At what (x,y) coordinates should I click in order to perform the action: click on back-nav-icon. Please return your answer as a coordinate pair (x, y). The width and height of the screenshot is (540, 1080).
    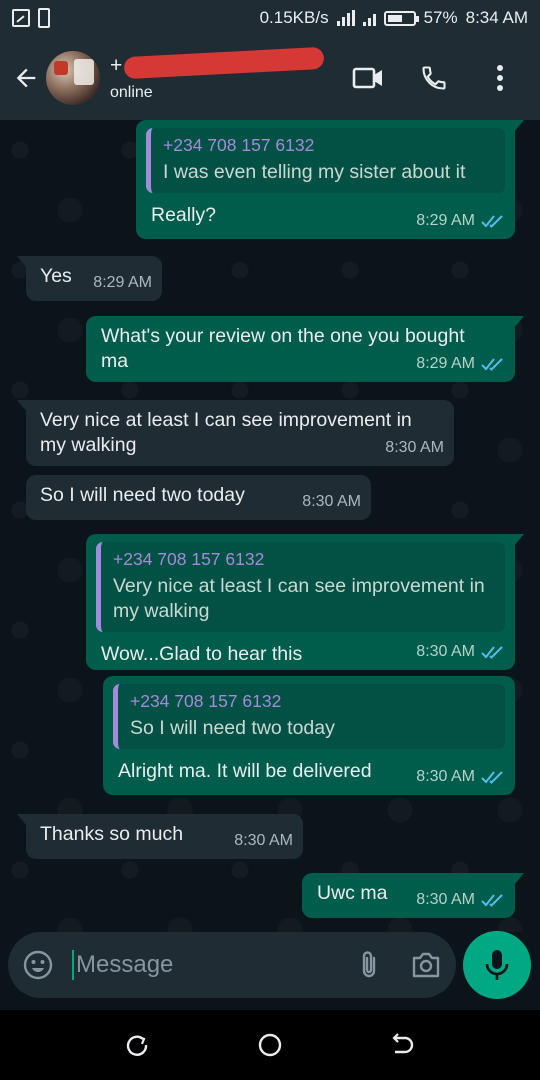
    Looking at the image, I should click on (403, 1043).